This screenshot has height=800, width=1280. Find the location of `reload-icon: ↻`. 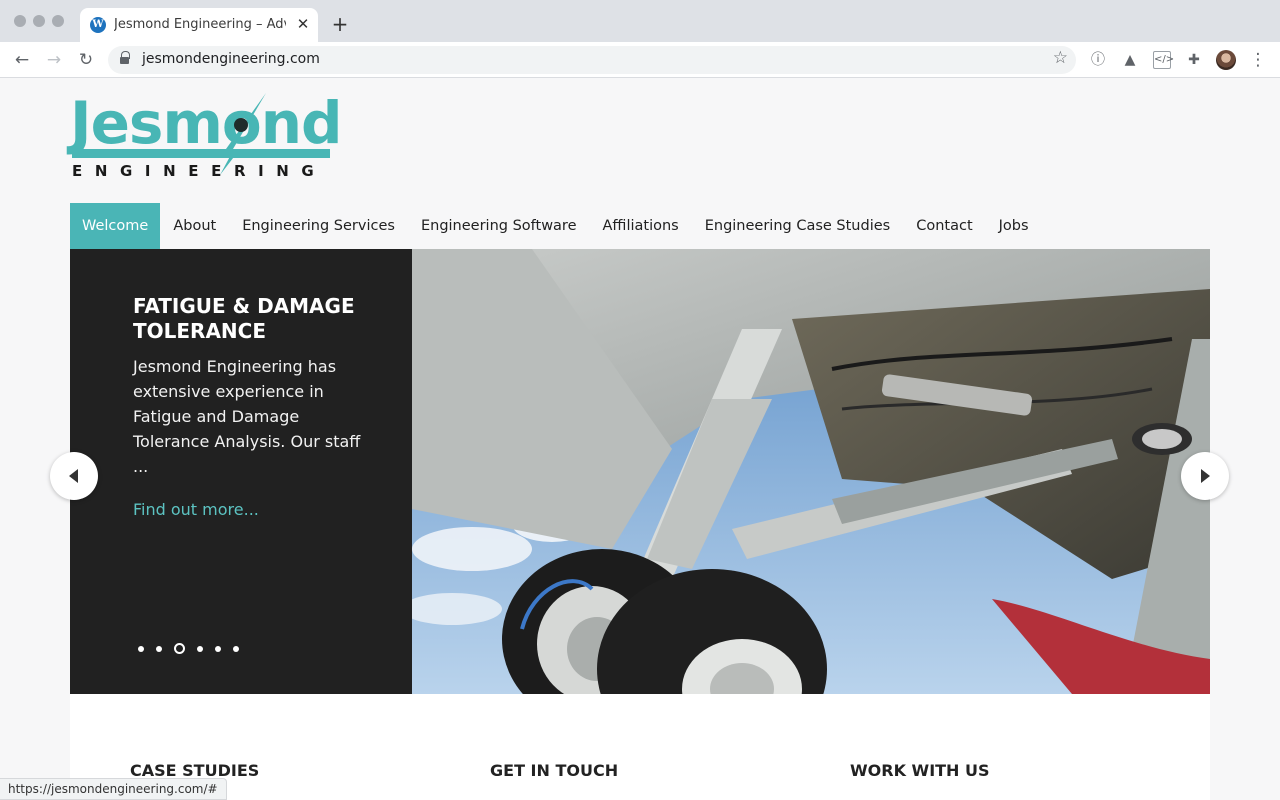

reload-icon: ↻ is located at coordinates (86, 60).